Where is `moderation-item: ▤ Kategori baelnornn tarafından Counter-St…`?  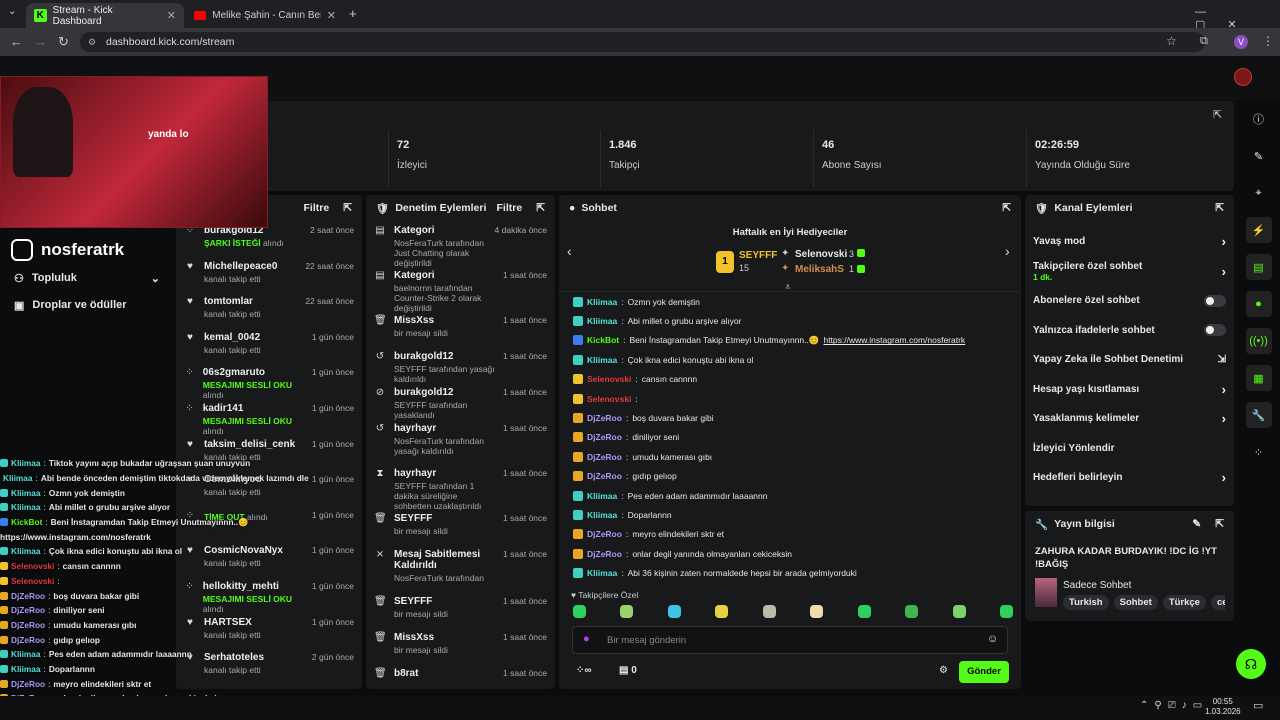 moderation-item: ▤ Kategori baelnornn tarafından Counter-St… is located at coordinates (460, 289).